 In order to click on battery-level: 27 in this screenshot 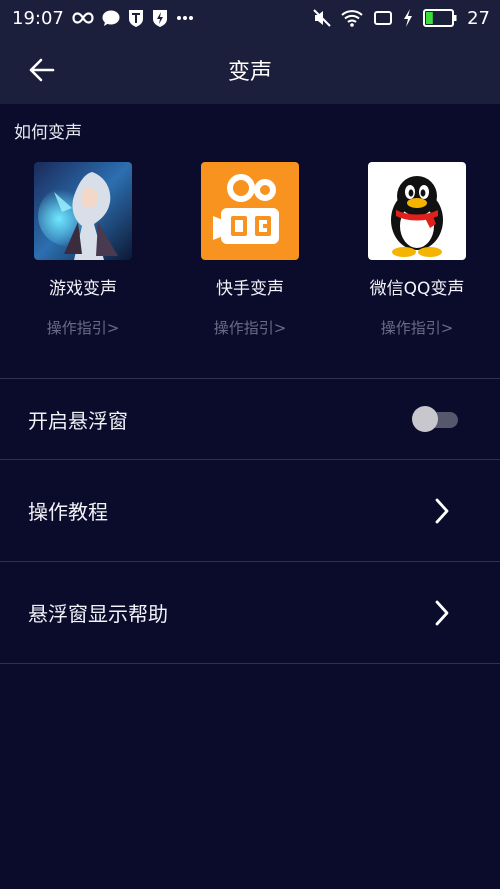, I will do `click(478, 18)`.